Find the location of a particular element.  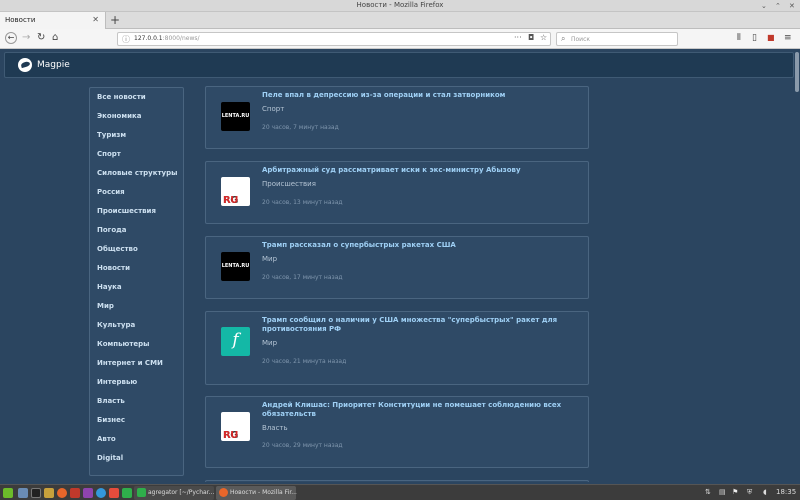

category-link: Власть is located at coordinates (111, 401).